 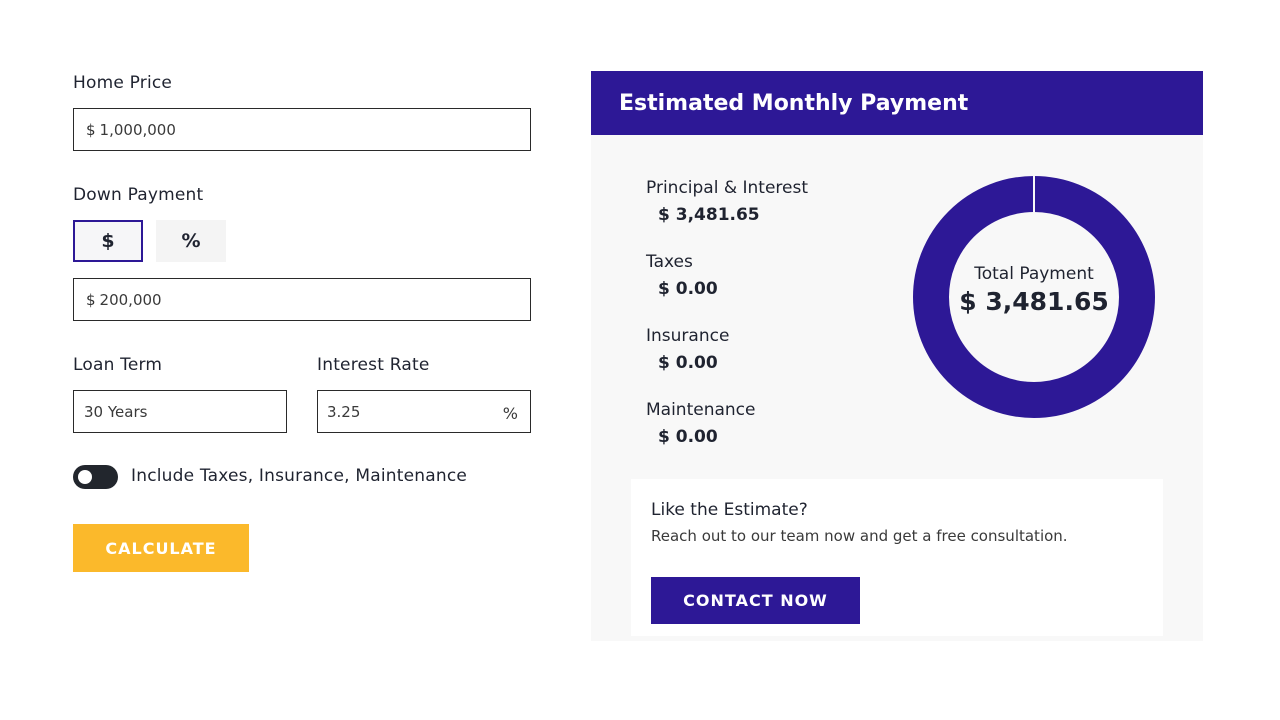 I want to click on down-payment-input: $ 200,000, so click(x=302, y=299).